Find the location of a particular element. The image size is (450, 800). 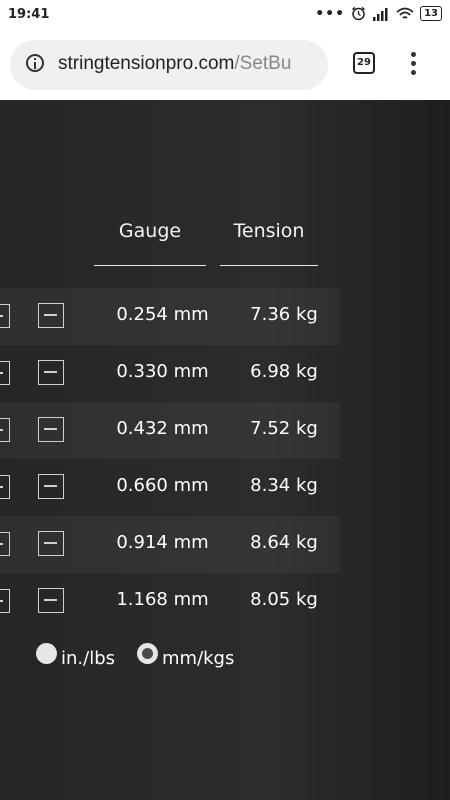

table-row: 0.914 mm 8.64 kg is located at coordinates (170, 544).